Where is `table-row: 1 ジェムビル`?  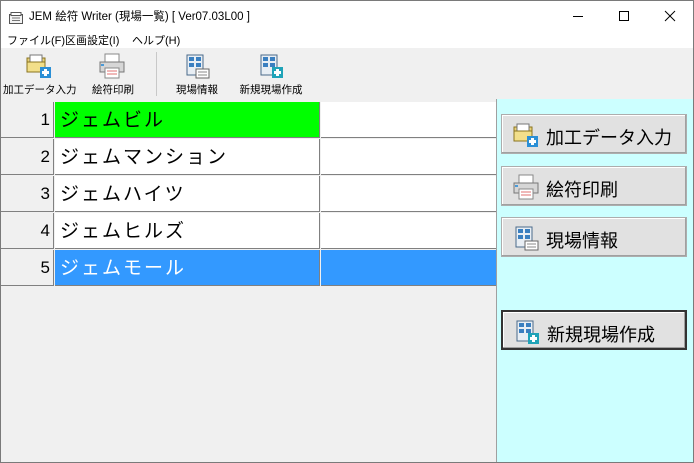 table-row: 1 ジェムビル is located at coordinates (248, 120).